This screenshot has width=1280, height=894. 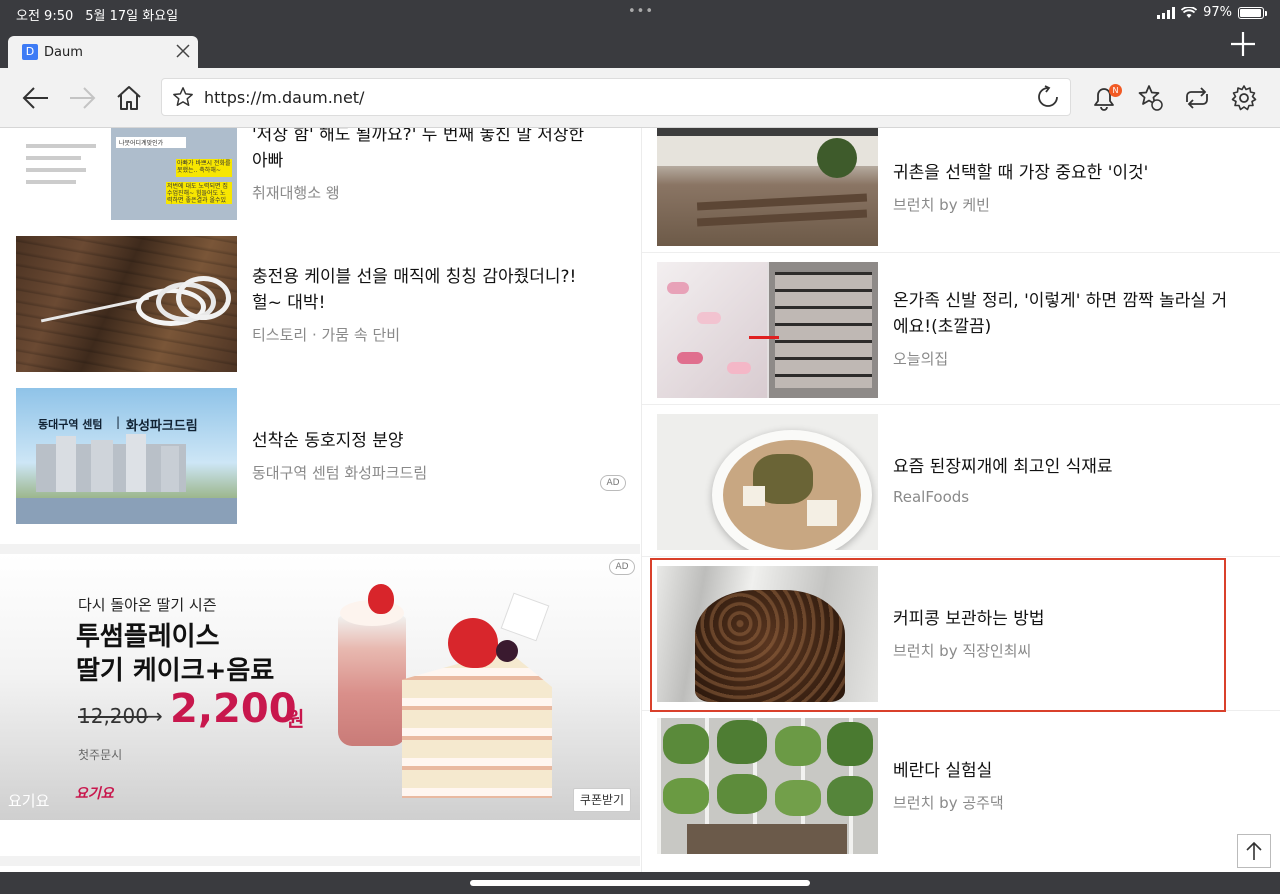 I want to click on arrow-up-icon, so click(x=1254, y=850).